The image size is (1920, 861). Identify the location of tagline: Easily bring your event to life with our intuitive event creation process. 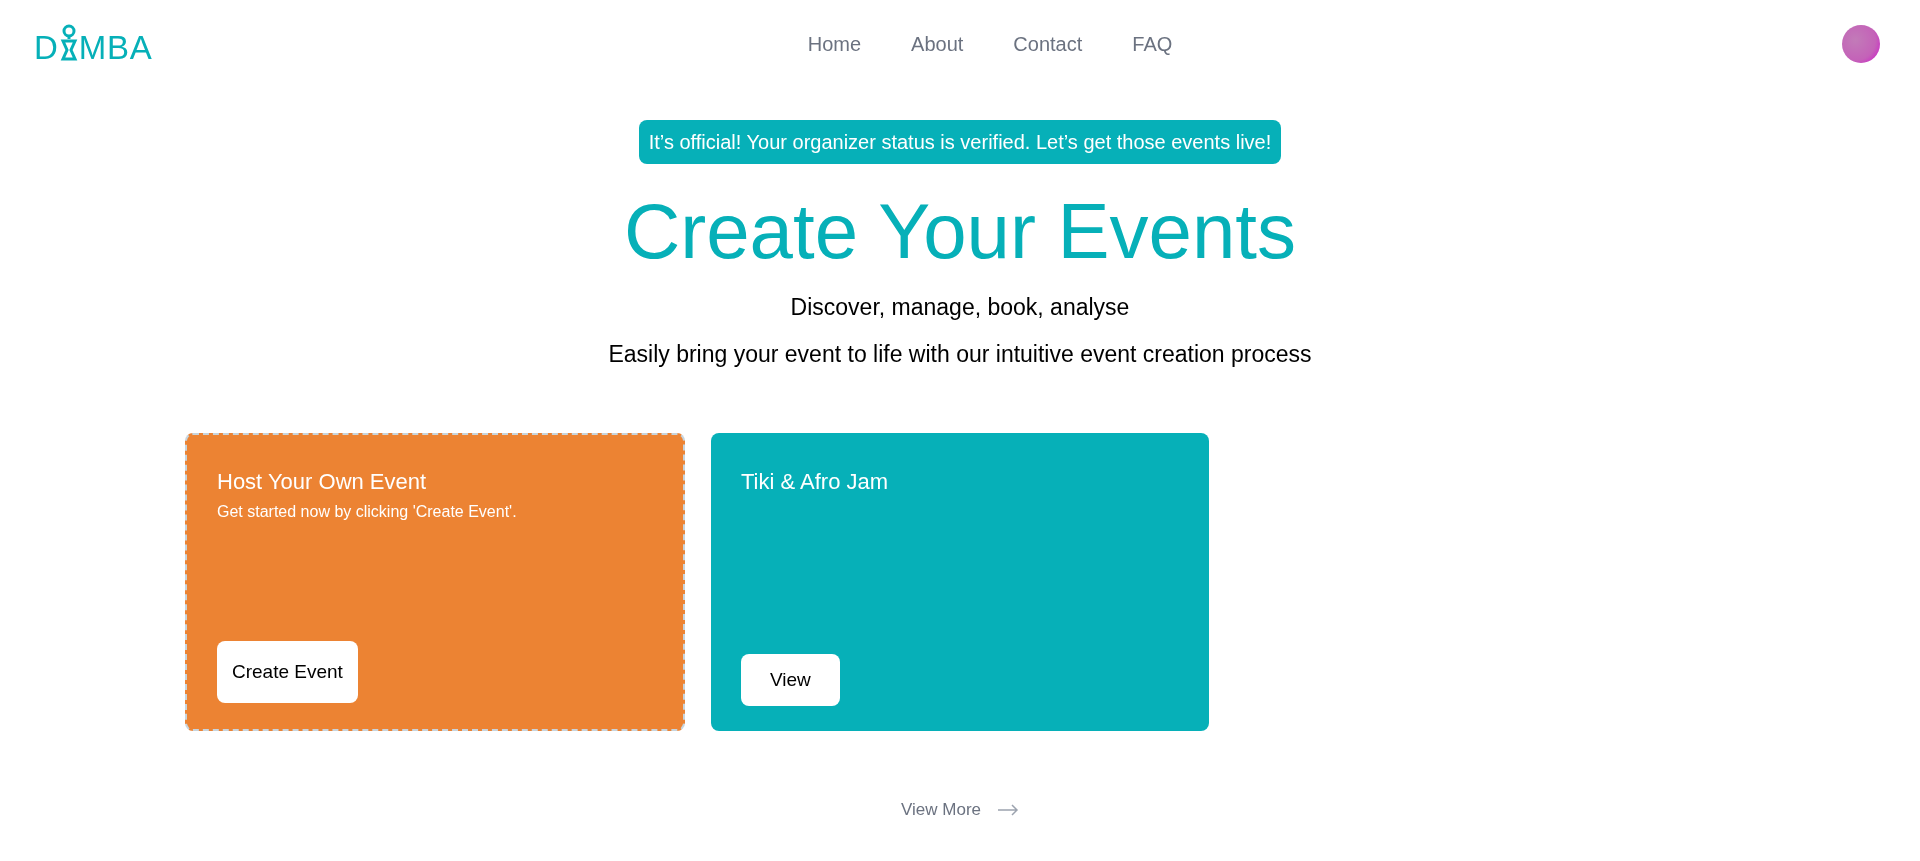
(960, 354).